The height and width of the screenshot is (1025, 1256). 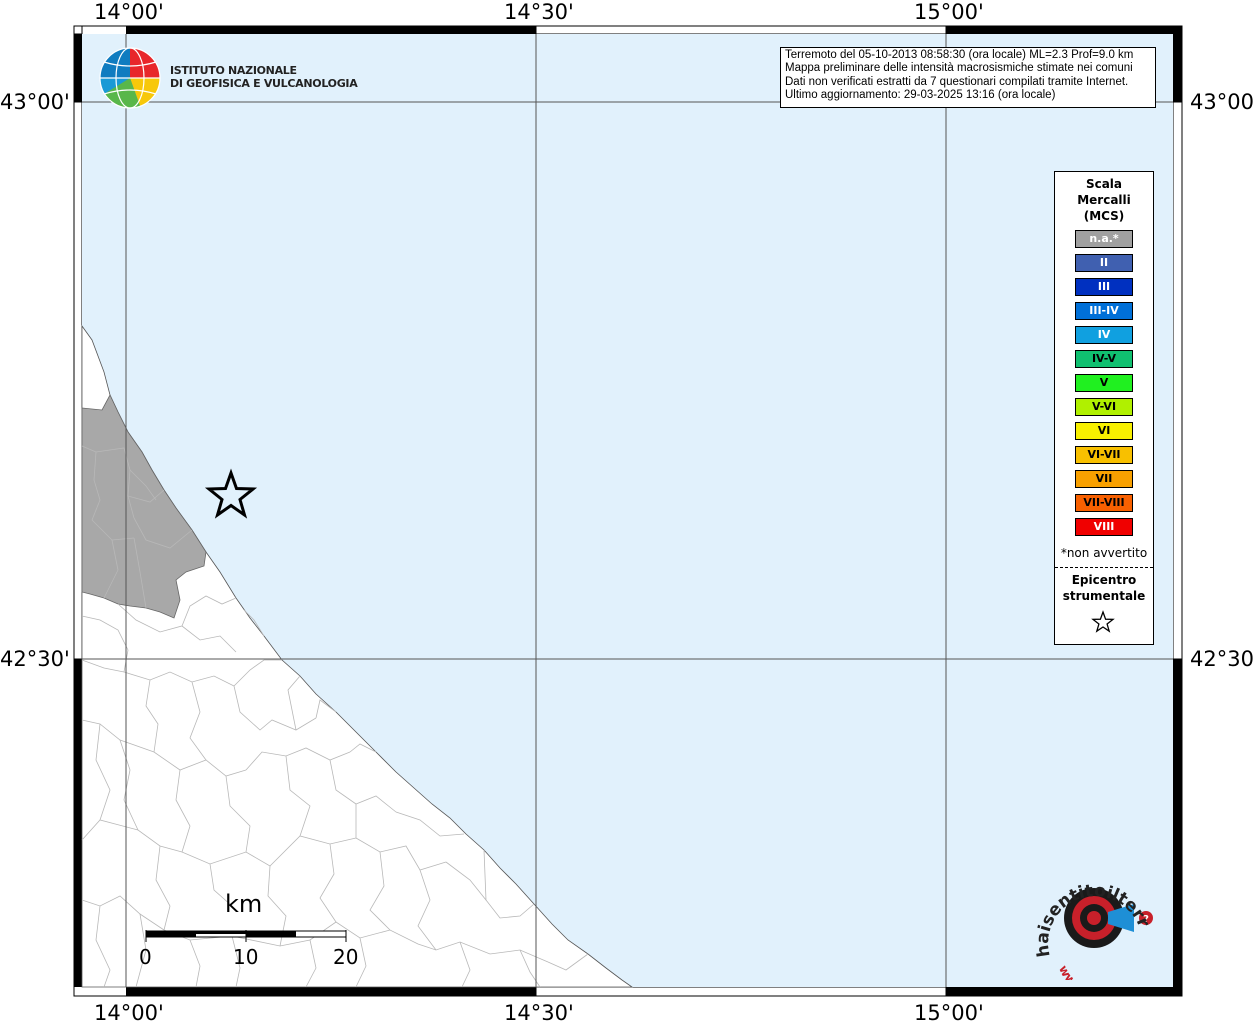 What do you see at coordinates (35, 659) in the screenshot?
I see `axis-label-left-2: 42°30'` at bounding box center [35, 659].